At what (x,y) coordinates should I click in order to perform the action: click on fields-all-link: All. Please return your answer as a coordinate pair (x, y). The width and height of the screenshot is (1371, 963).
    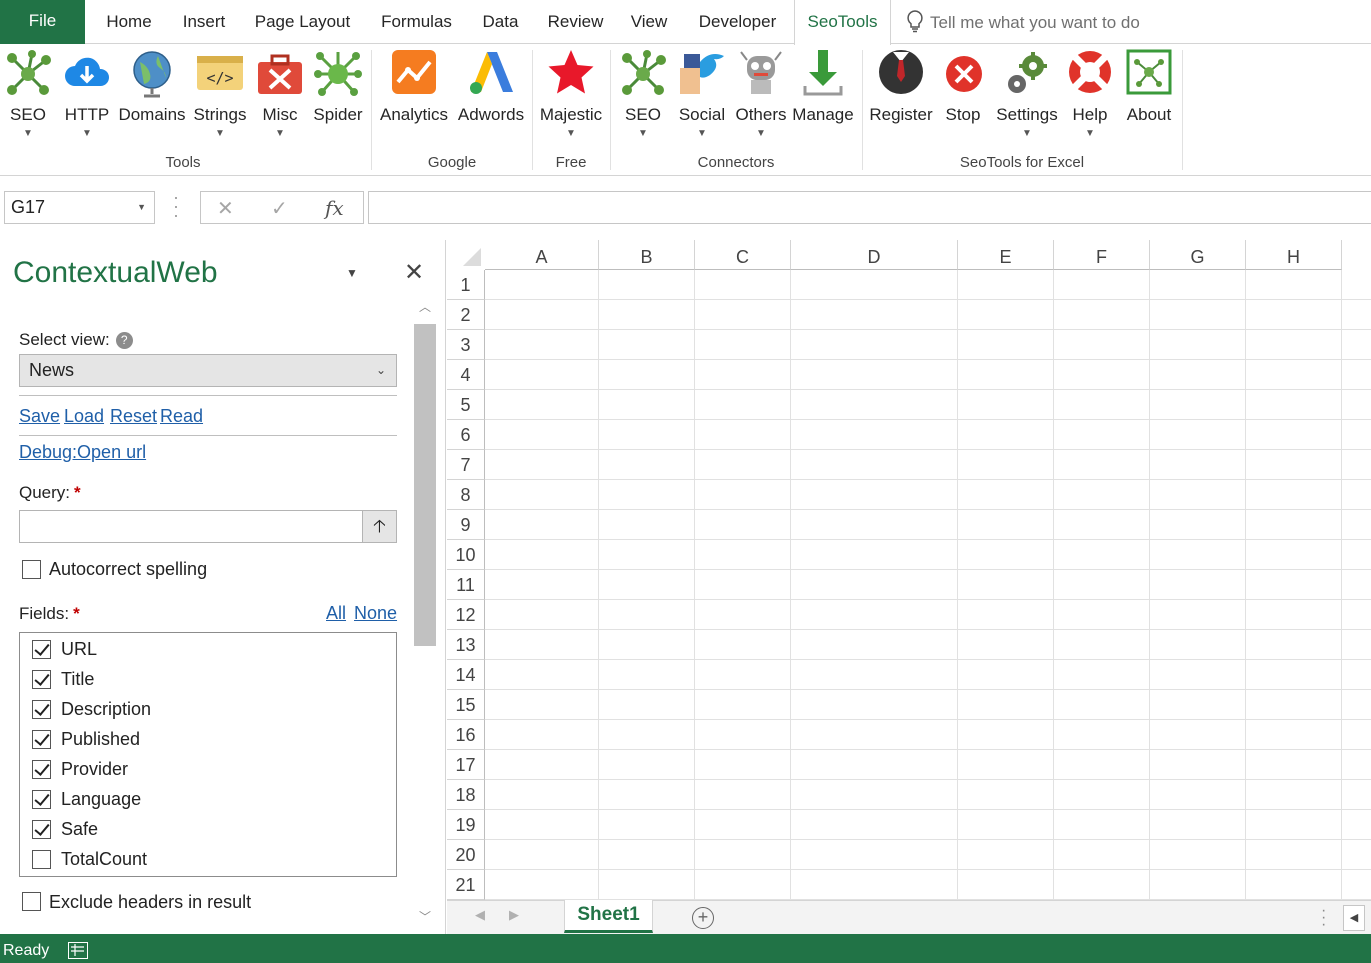
    Looking at the image, I should click on (336, 613).